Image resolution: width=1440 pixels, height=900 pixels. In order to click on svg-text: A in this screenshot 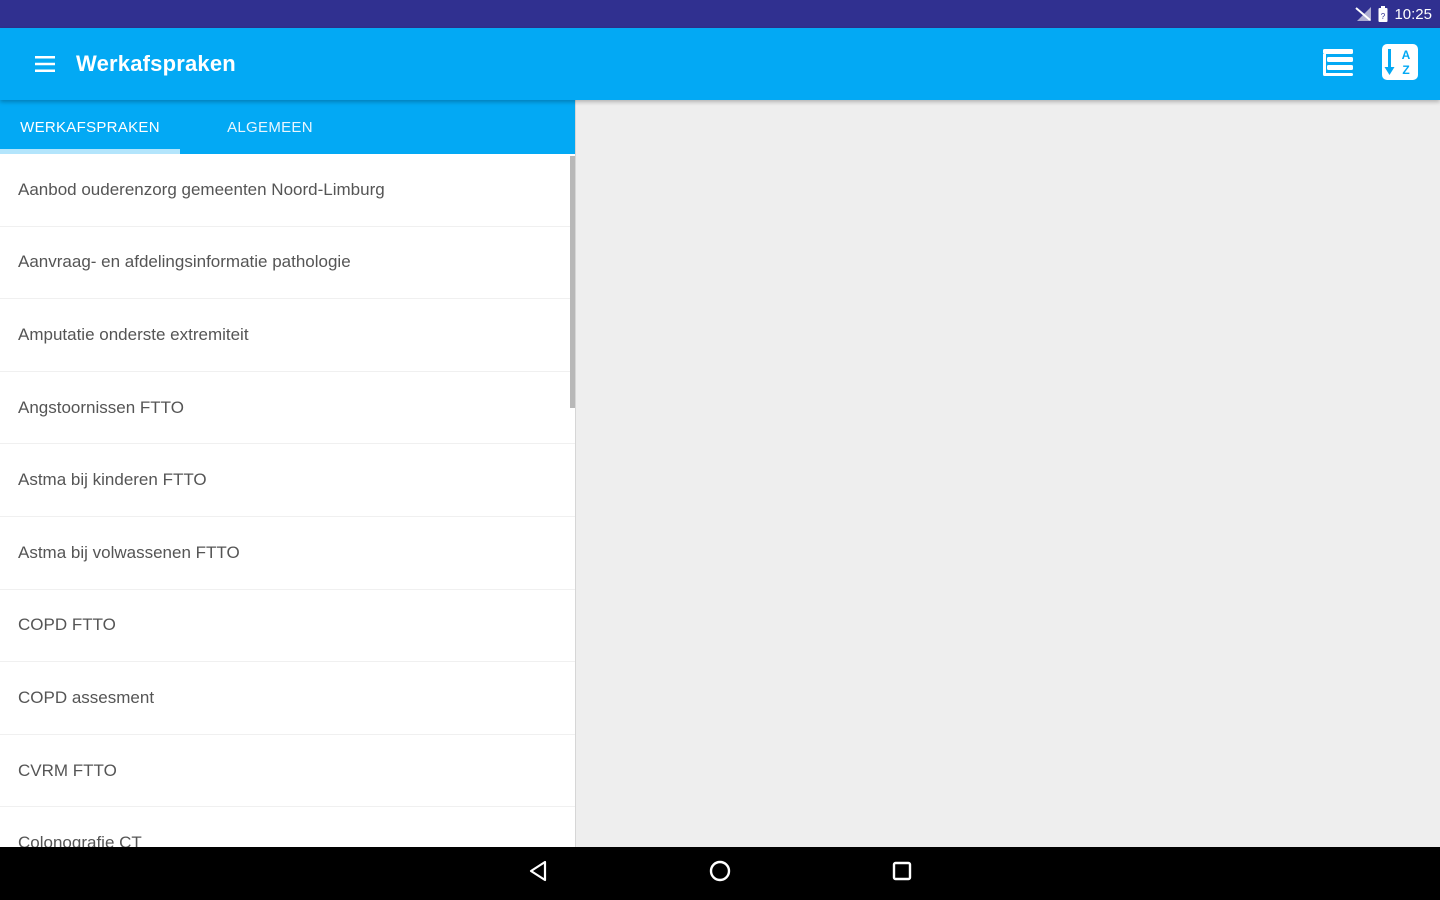, I will do `click(1406, 55)`.